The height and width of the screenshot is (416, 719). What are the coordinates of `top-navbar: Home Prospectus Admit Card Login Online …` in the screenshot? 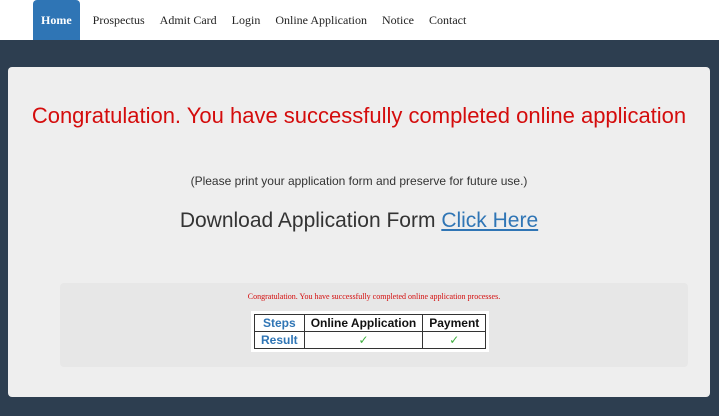 It's located at (359, 20).